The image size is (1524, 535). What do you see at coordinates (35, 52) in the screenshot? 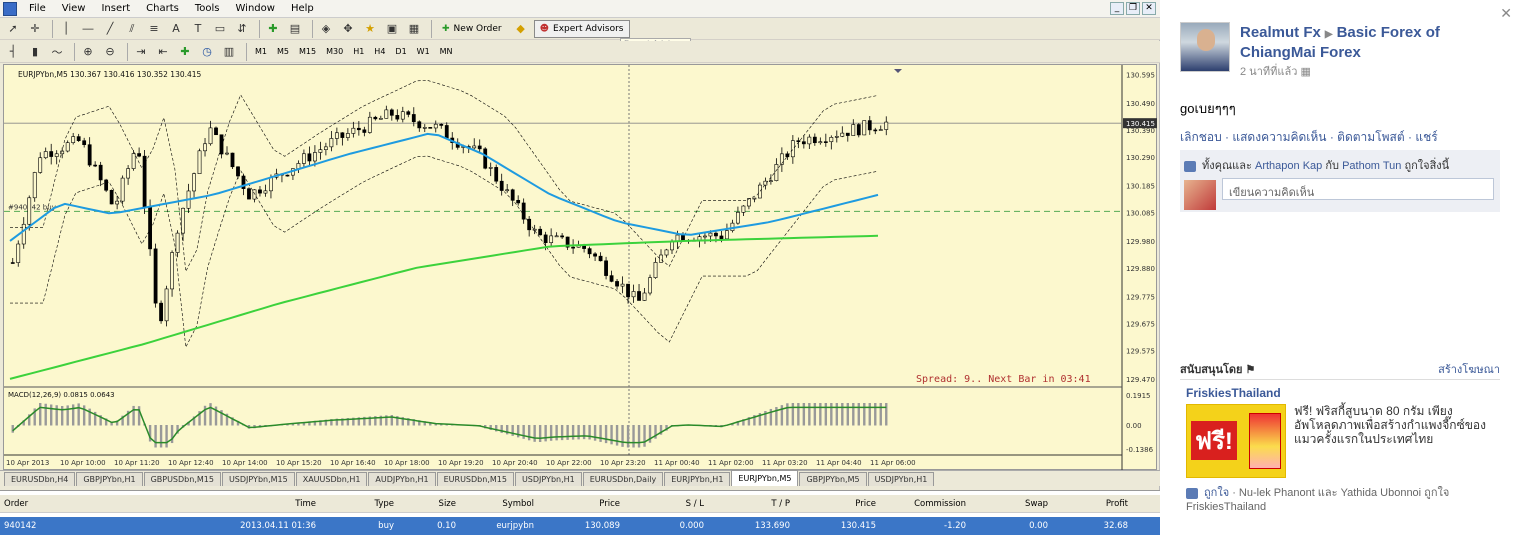
I see `candlestick-icon: ▮` at bounding box center [35, 52].